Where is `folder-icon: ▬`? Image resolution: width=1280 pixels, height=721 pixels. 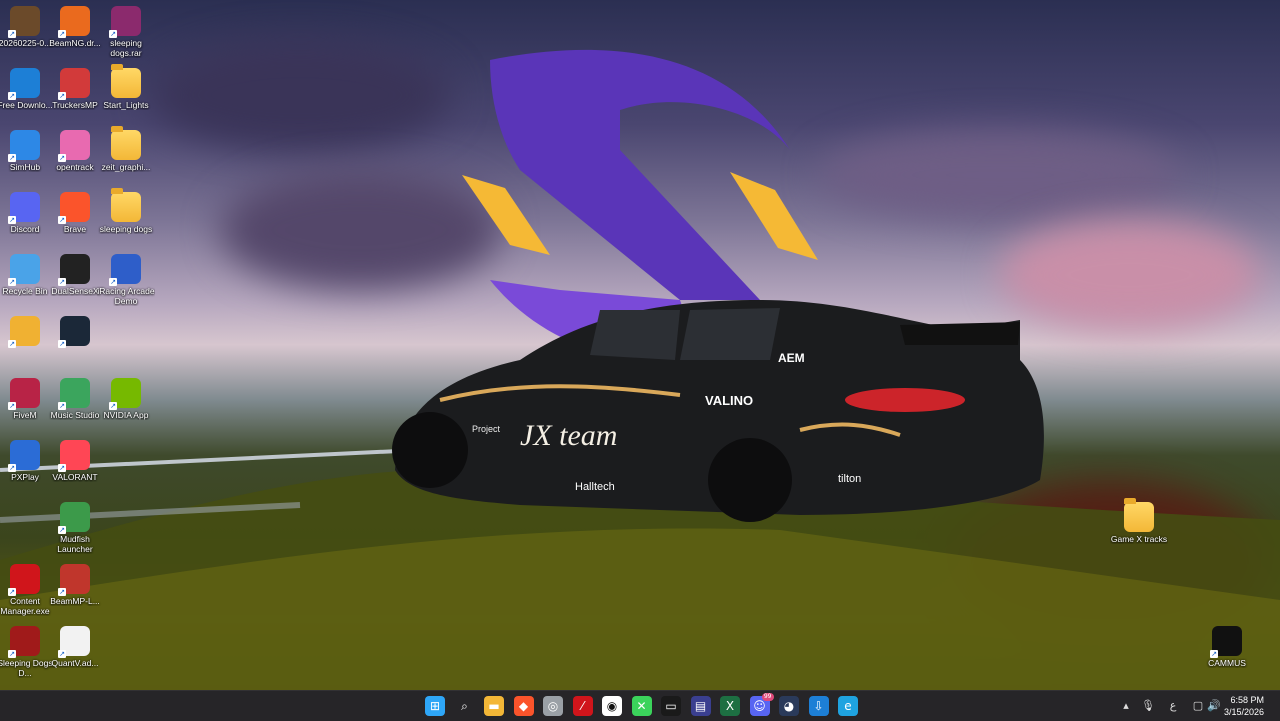 folder-icon: ▬ is located at coordinates (494, 706).